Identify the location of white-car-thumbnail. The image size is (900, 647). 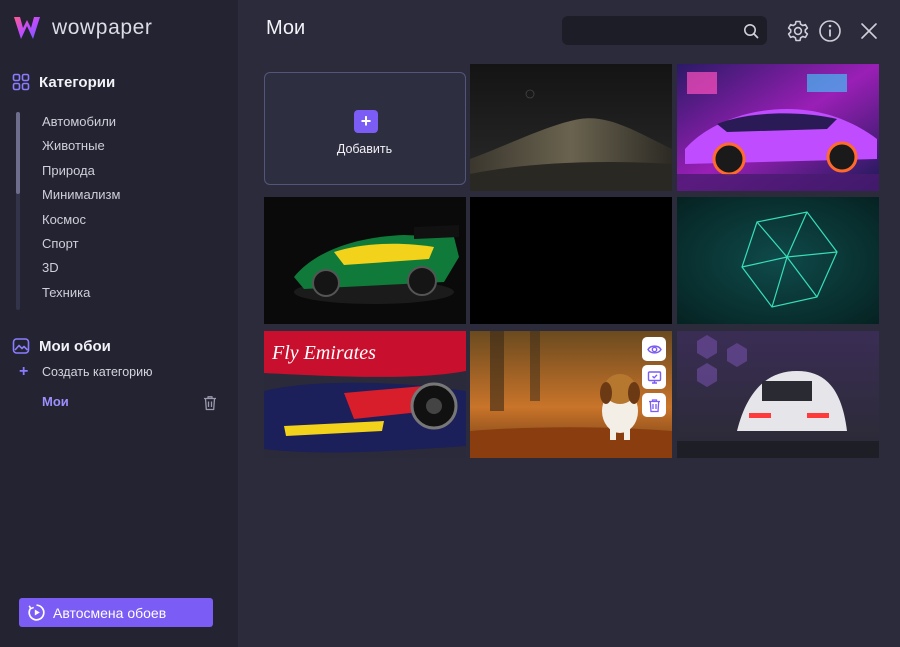
(778, 394).